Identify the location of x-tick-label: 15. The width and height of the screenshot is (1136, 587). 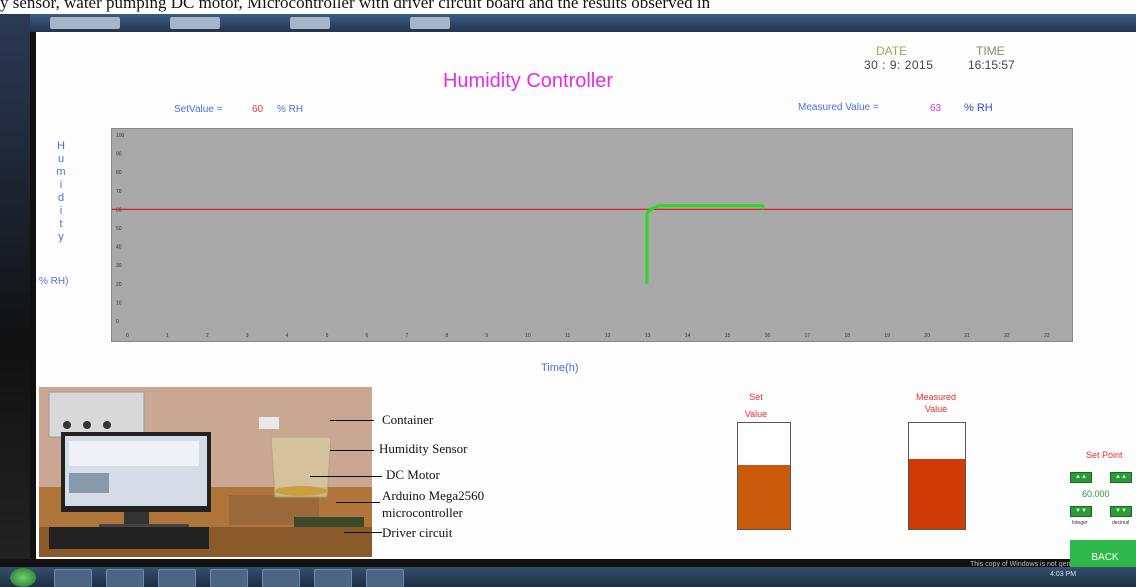
(728, 336).